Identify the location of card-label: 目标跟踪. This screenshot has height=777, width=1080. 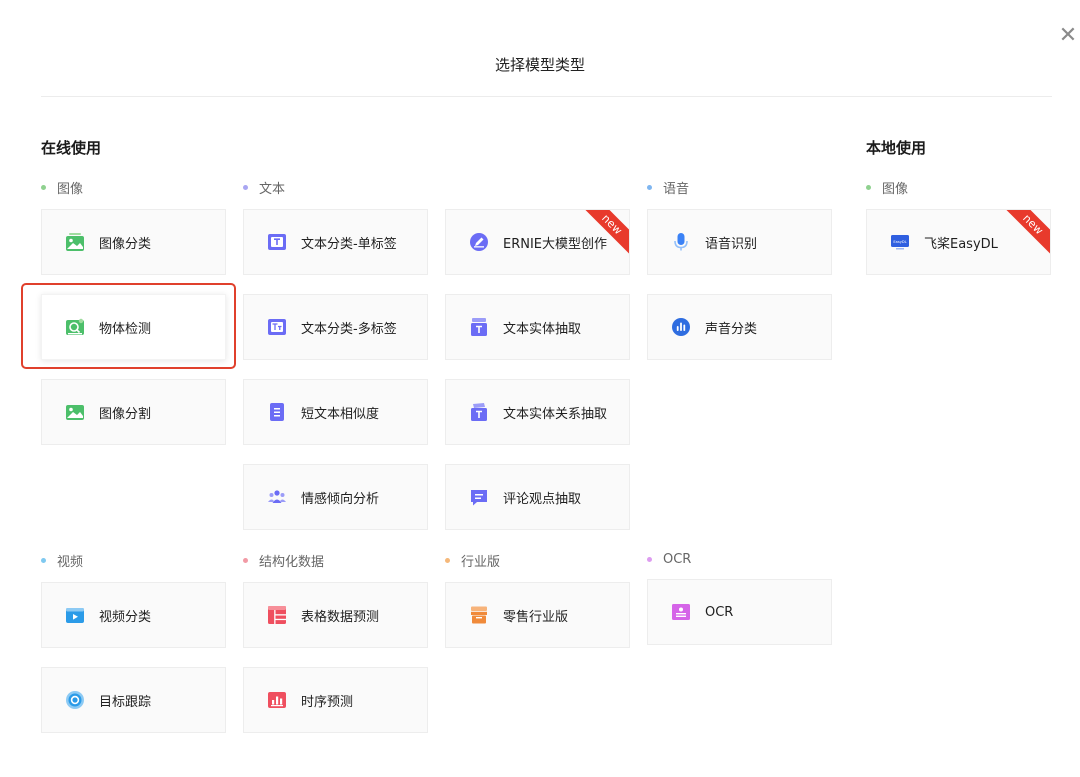
(125, 702).